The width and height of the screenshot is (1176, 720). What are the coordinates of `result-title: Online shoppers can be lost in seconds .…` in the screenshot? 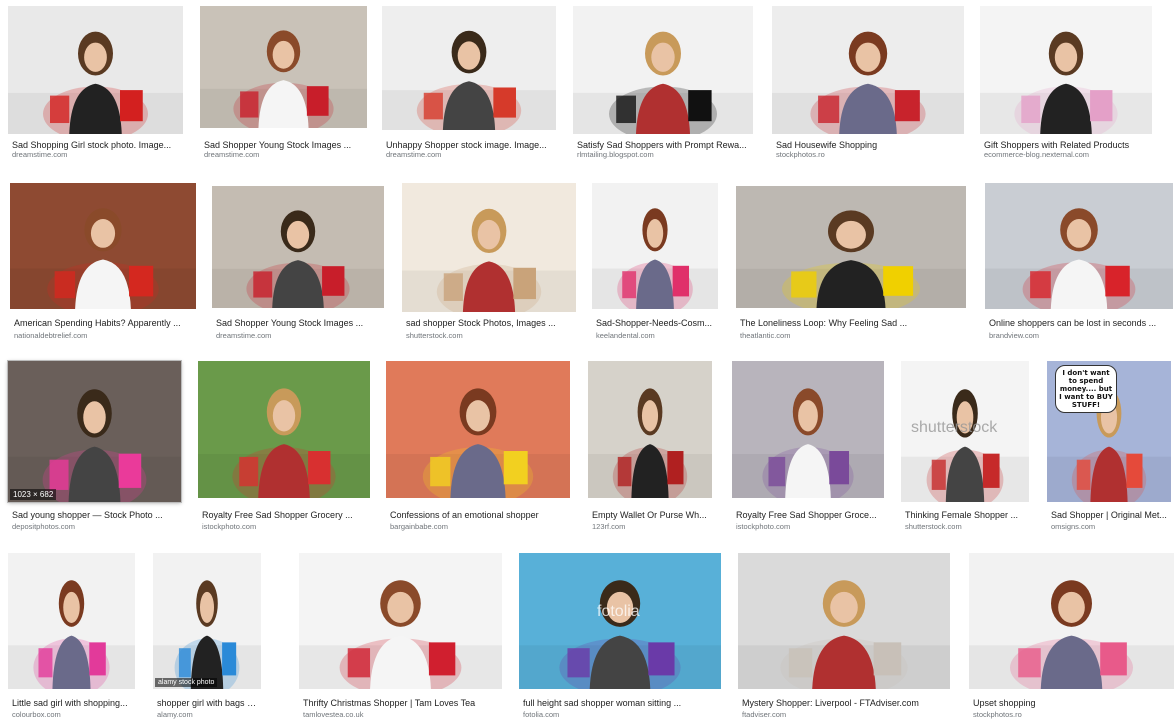 It's located at (1080, 323).